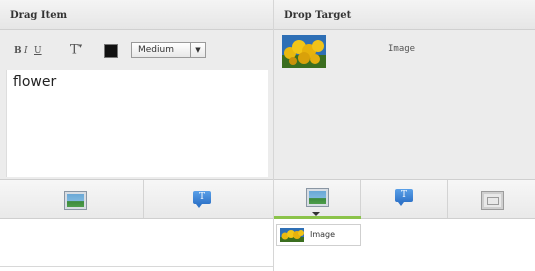 Image resolution: width=535 pixels, height=271 pixels. Describe the element at coordinates (323, 234) in the screenshot. I see `list-item-label: Image` at that location.